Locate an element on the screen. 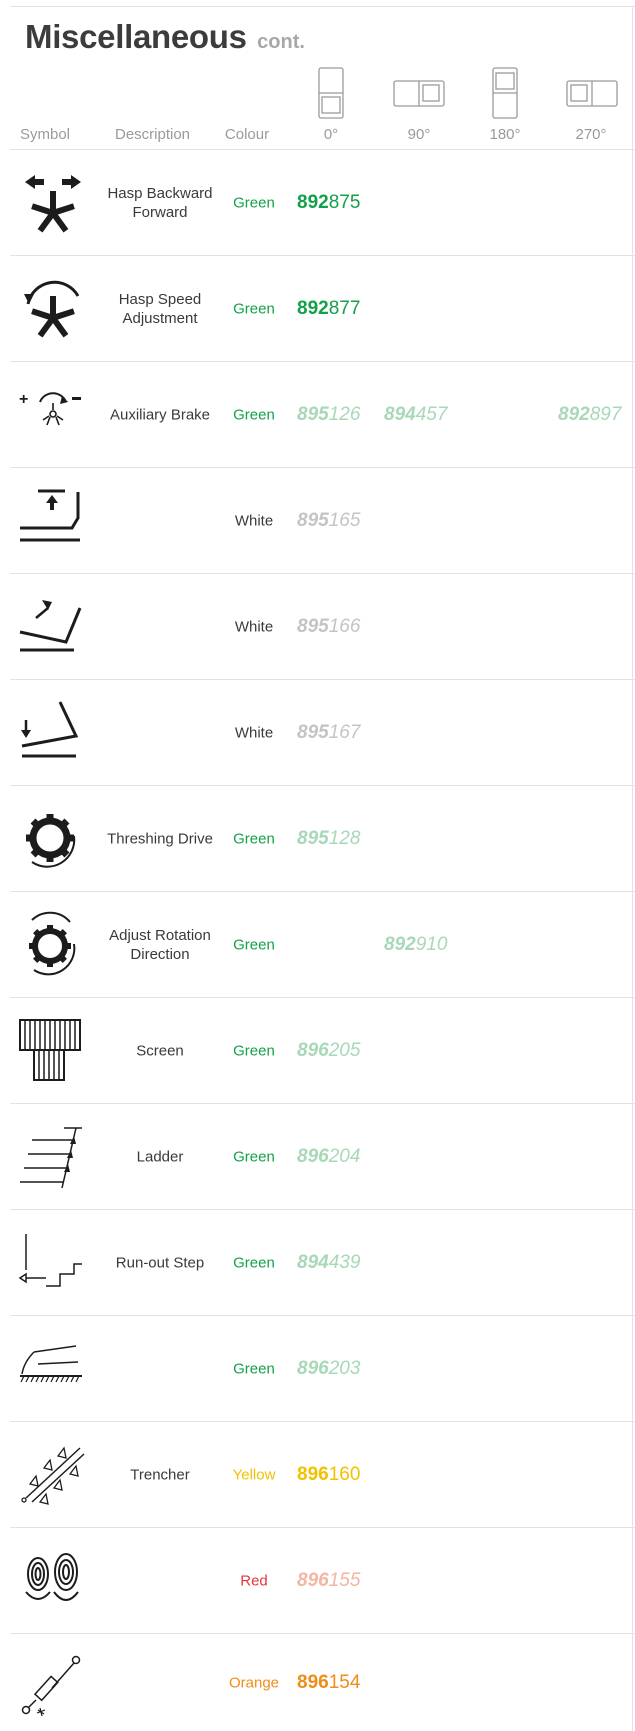 This screenshot has width=635, height=1731. table-row: Adjust Rotation Direction Green 892910 is located at coordinates (322, 945).